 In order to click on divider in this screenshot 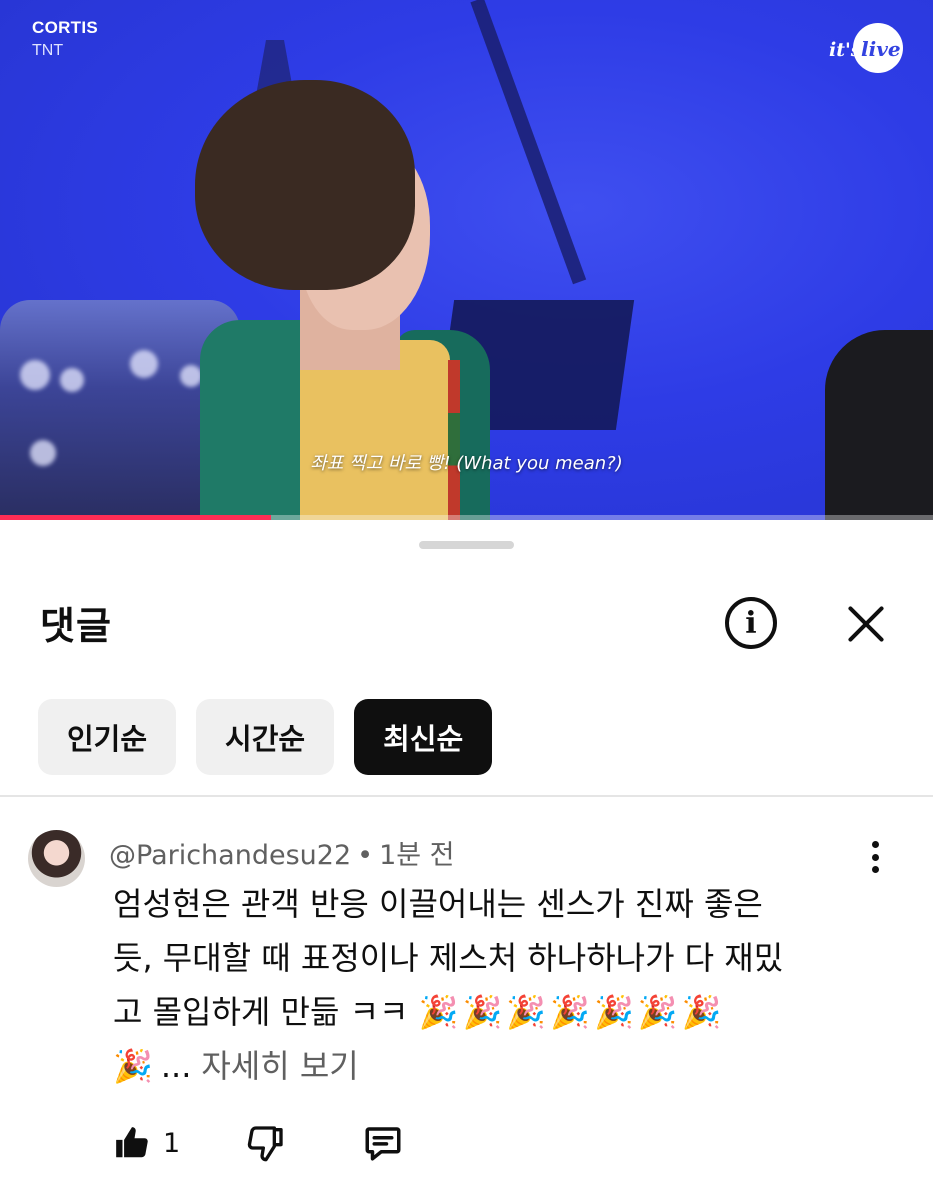, I will do `click(466, 796)`.